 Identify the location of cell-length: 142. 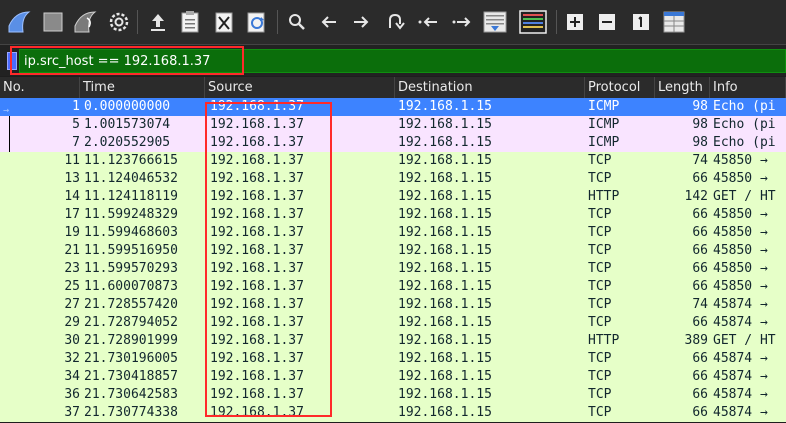
(696, 196).